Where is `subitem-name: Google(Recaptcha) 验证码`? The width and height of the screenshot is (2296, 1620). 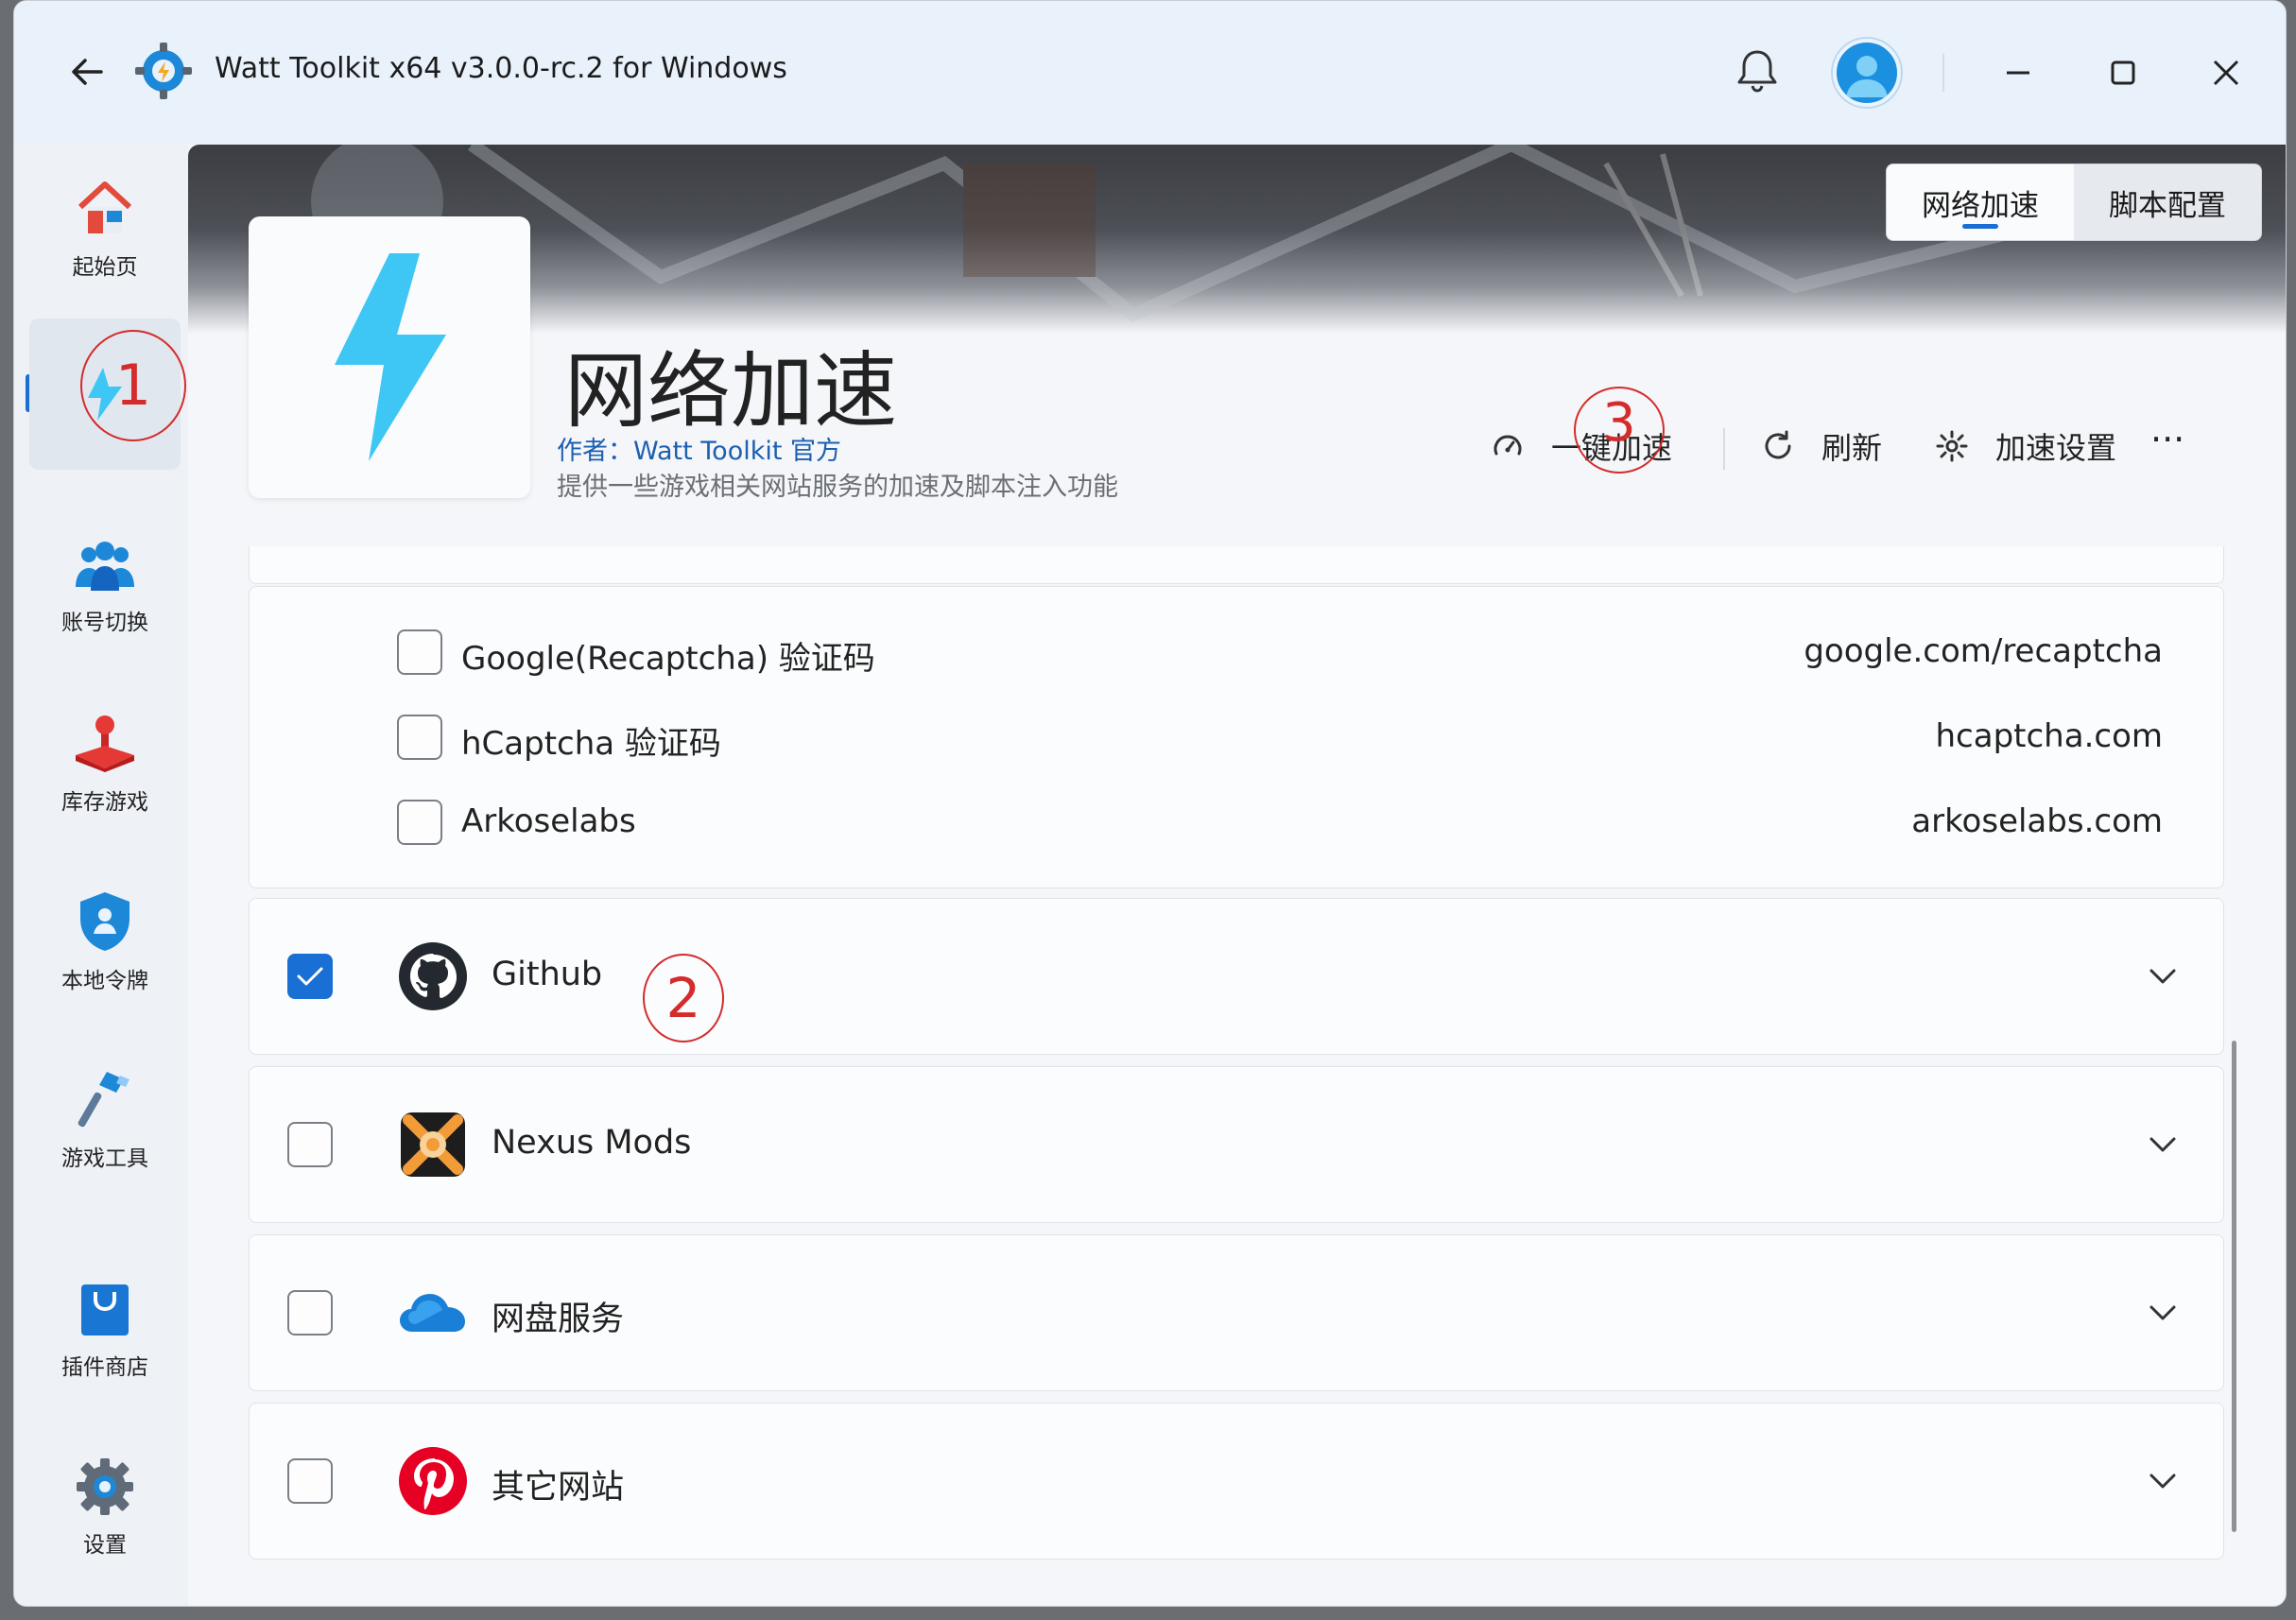 subitem-name: Google(Recaptcha) 验证码 is located at coordinates (668, 659).